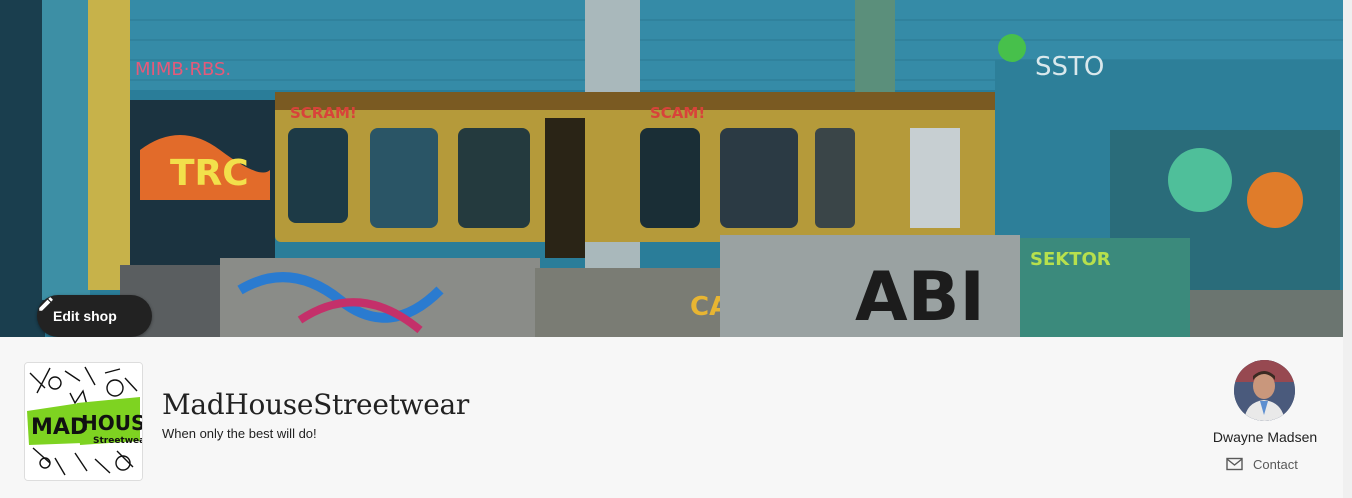 This screenshot has height=498, width=1352. Describe the element at coordinates (920, 297) in the screenshot. I see `svg-text: ABI` at that location.